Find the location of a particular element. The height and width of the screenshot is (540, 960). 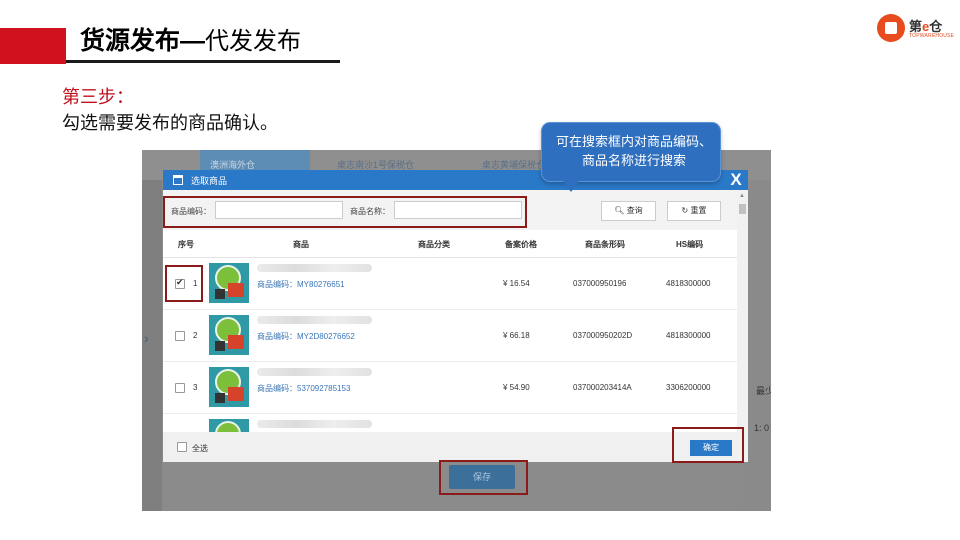

table-header: 序号 商品 商品分类 备案价格 商品条形码 HS编码 is located at coordinates (450, 244).